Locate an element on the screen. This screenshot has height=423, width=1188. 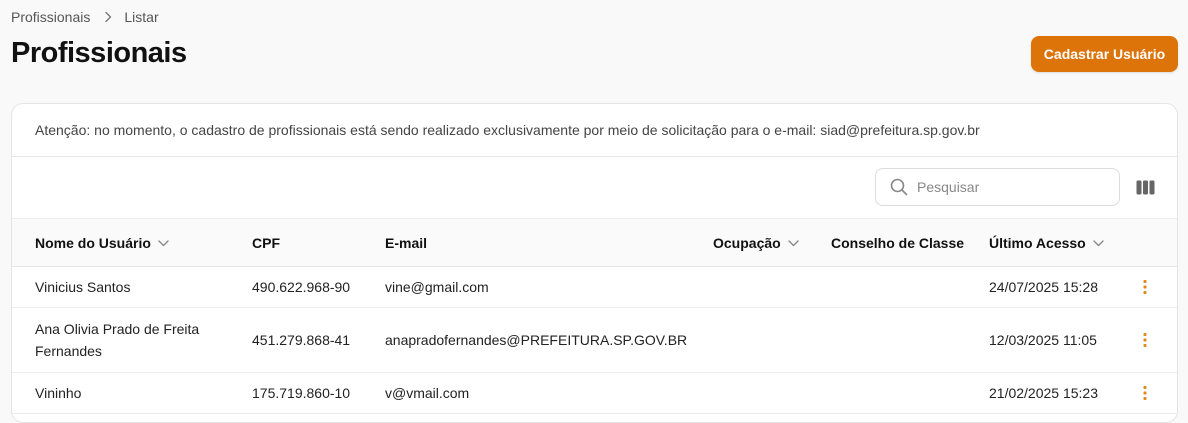
column-header-label: Conselho de Classe is located at coordinates (898, 243).